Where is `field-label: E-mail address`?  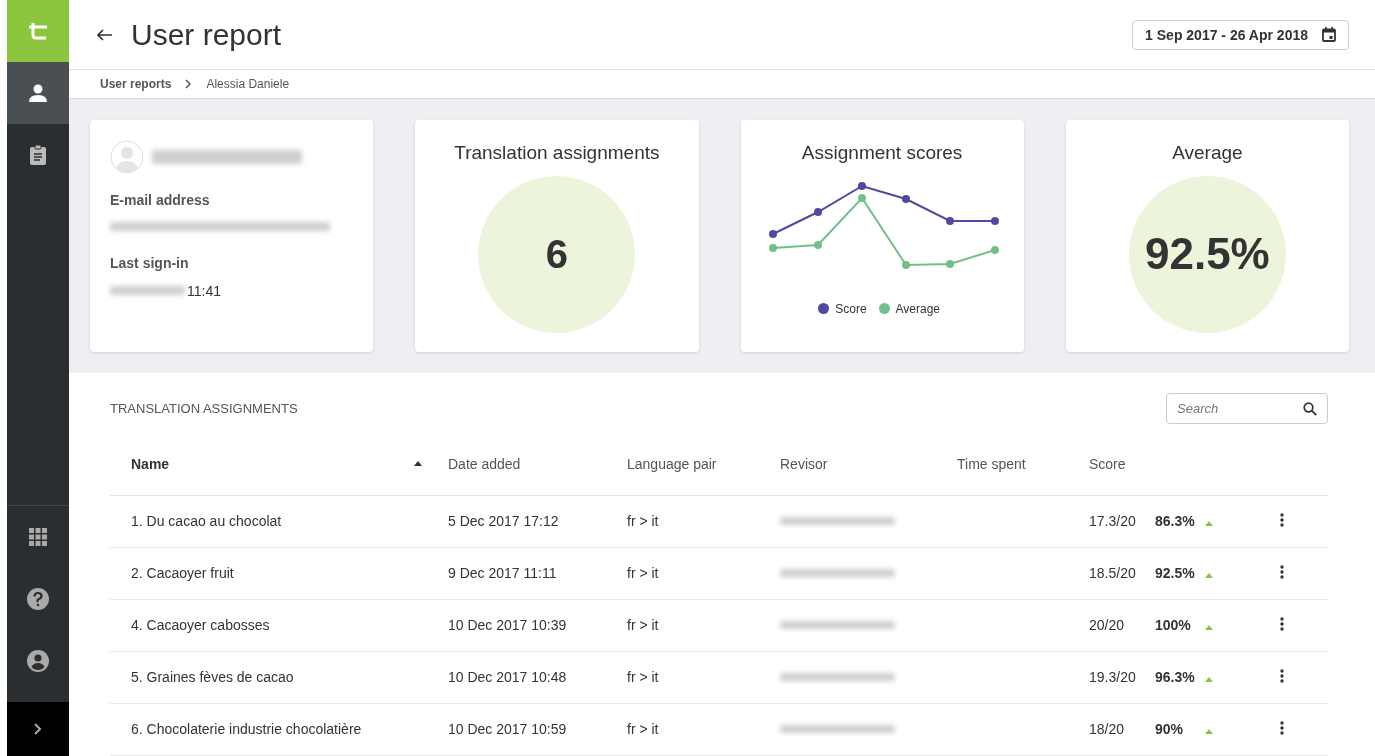
field-label: E-mail address is located at coordinates (160, 199).